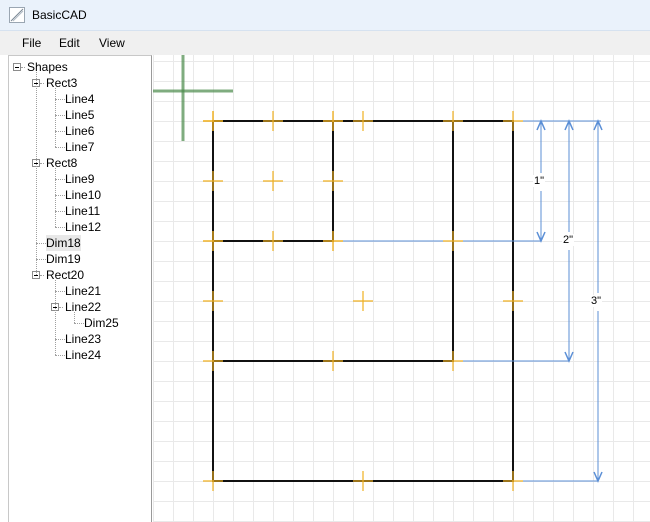 This screenshot has height=522, width=650. I want to click on tree-item-label: Line5, so click(80, 115).